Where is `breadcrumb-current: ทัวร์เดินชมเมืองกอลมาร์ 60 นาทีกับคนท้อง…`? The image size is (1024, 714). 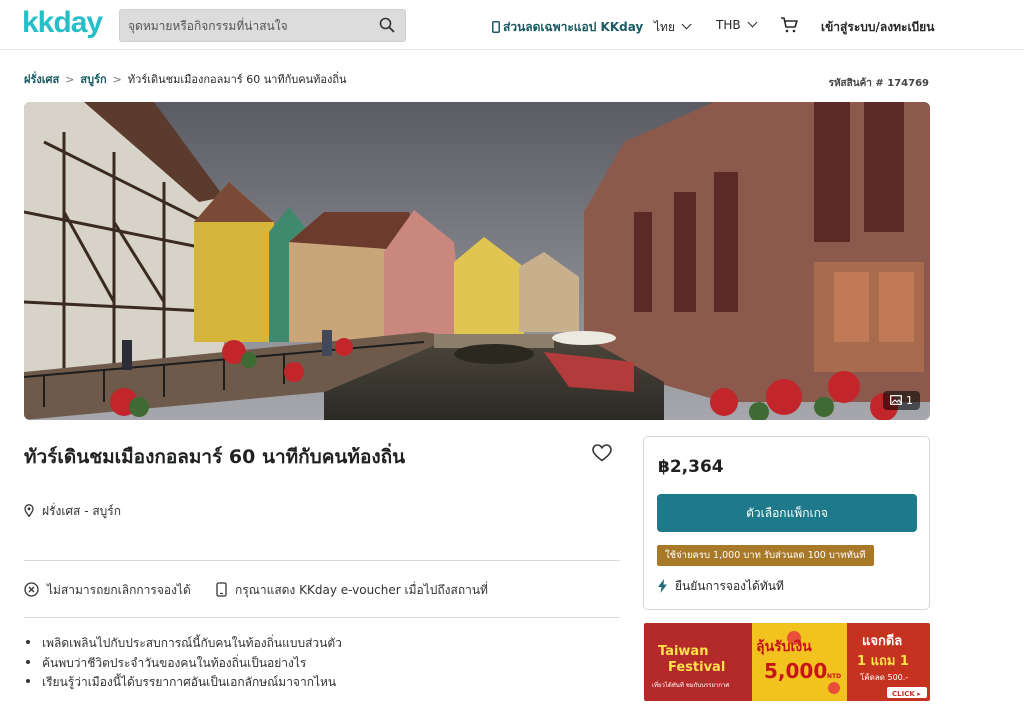 breadcrumb-current: ทัวร์เดินชมเมืองกอลมาร์ 60 นาทีกับคนท้อง… is located at coordinates (237, 79).